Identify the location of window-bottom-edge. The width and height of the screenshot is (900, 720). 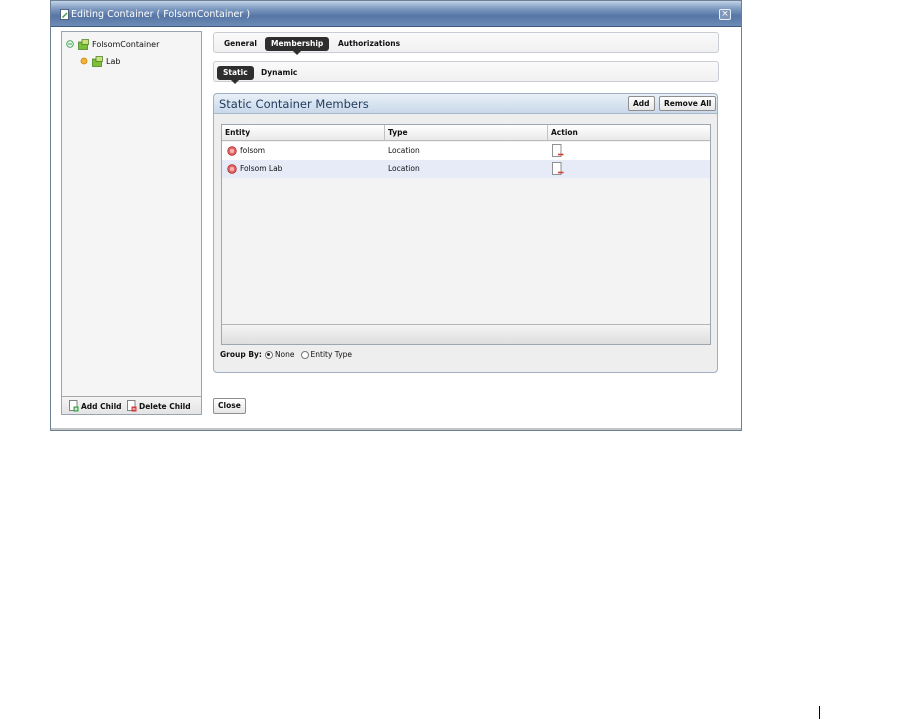
(396, 429).